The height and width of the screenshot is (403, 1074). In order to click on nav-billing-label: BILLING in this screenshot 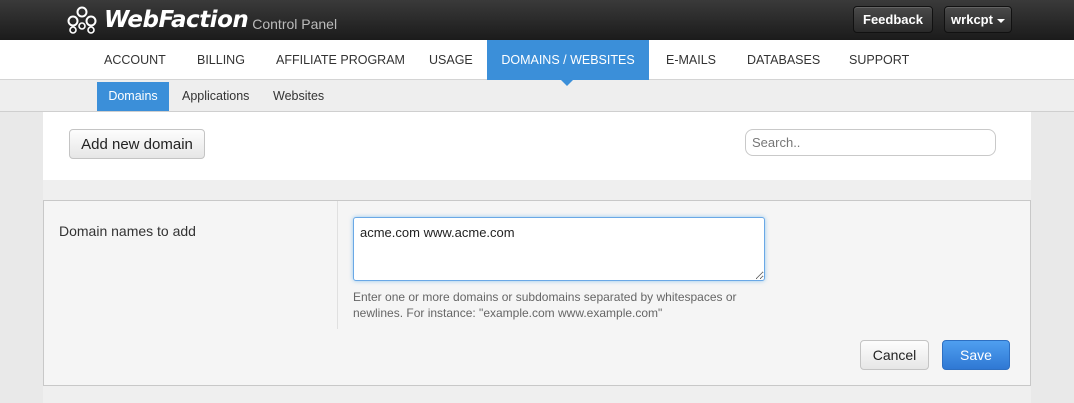, I will do `click(221, 60)`.